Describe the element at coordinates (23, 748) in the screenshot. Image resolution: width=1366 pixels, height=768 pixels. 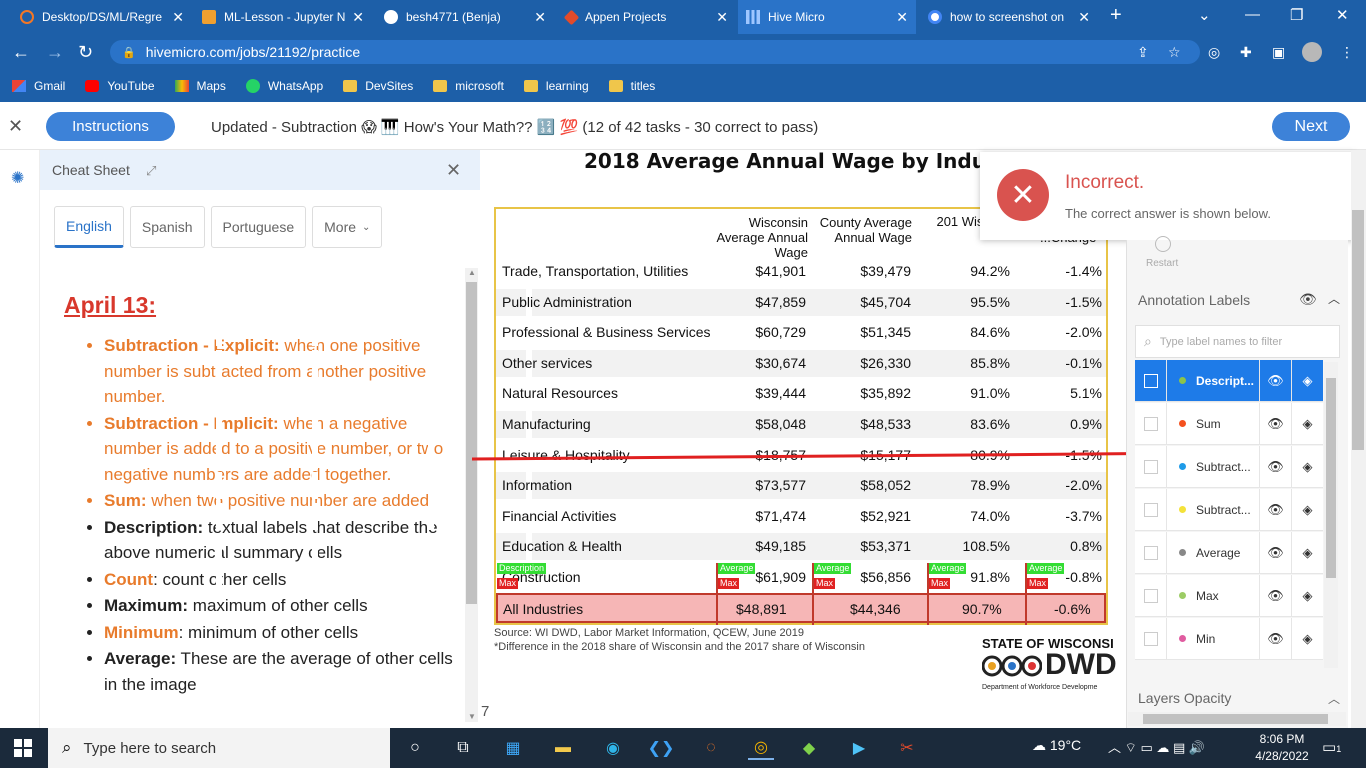
I see `windows-start-icon` at that location.